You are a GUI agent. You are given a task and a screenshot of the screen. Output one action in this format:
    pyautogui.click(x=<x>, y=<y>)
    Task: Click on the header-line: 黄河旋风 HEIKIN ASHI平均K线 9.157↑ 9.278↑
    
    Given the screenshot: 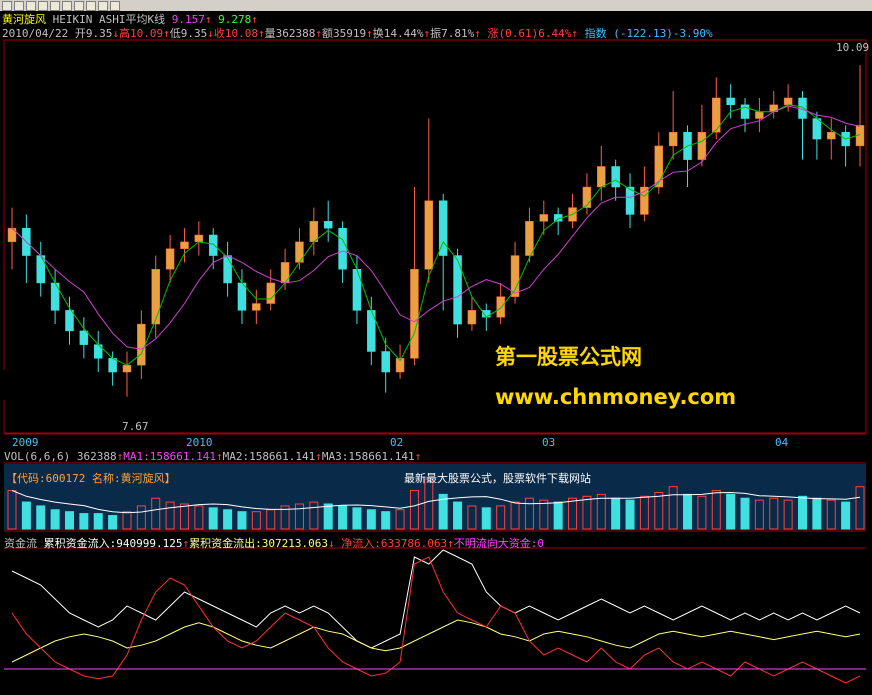 What is the action you would take?
    pyautogui.click(x=130, y=19)
    